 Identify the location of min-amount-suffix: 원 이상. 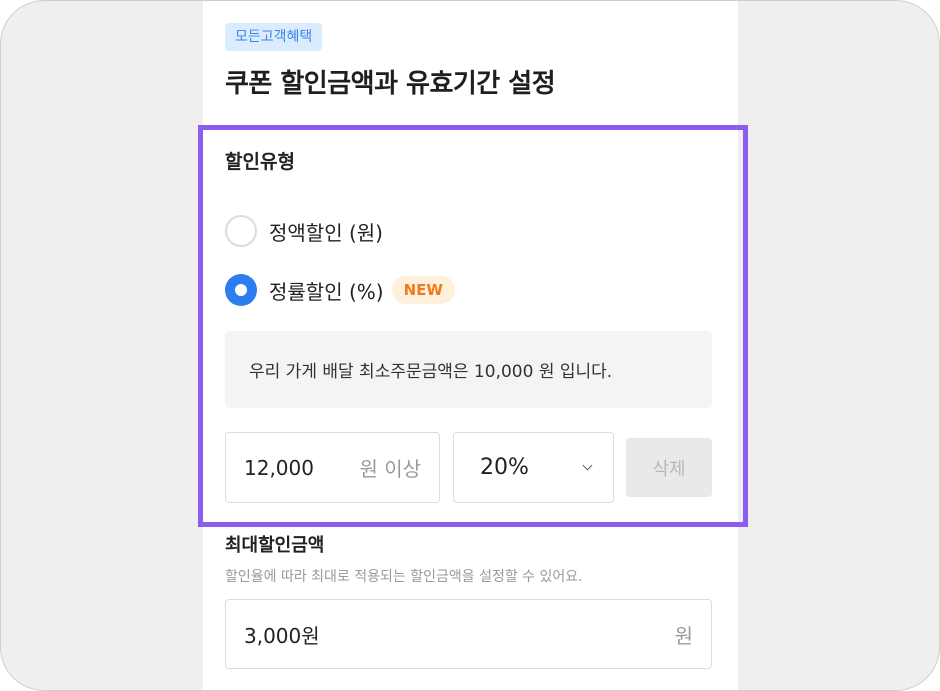
(390, 469).